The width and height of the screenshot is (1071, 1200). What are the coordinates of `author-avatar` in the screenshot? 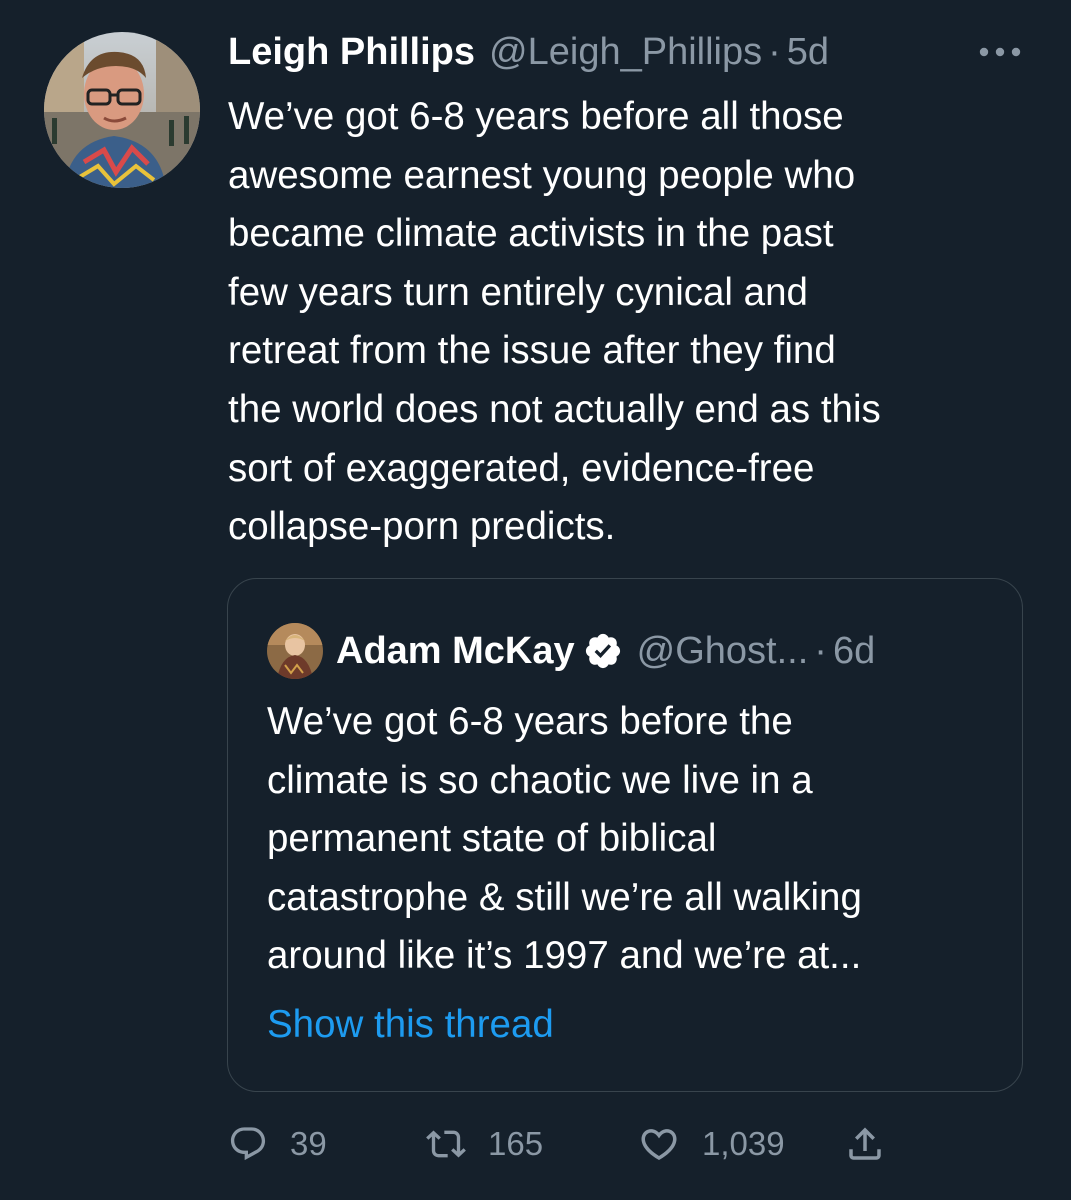 It's located at (122, 110).